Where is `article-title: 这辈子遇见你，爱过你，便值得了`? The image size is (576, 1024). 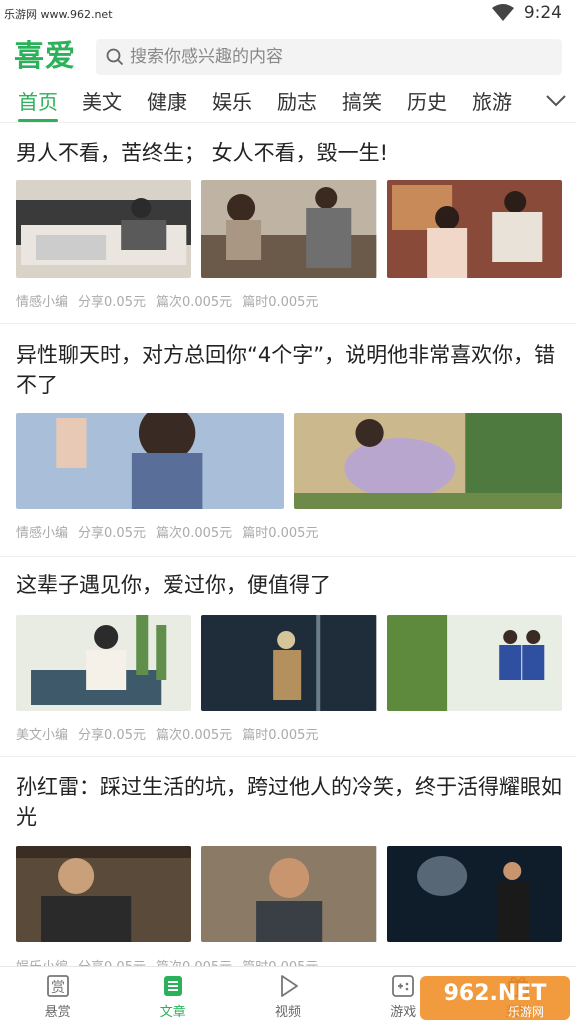 article-title: 这辈子遇见你，爱过你，便值得了 is located at coordinates (290, 585).